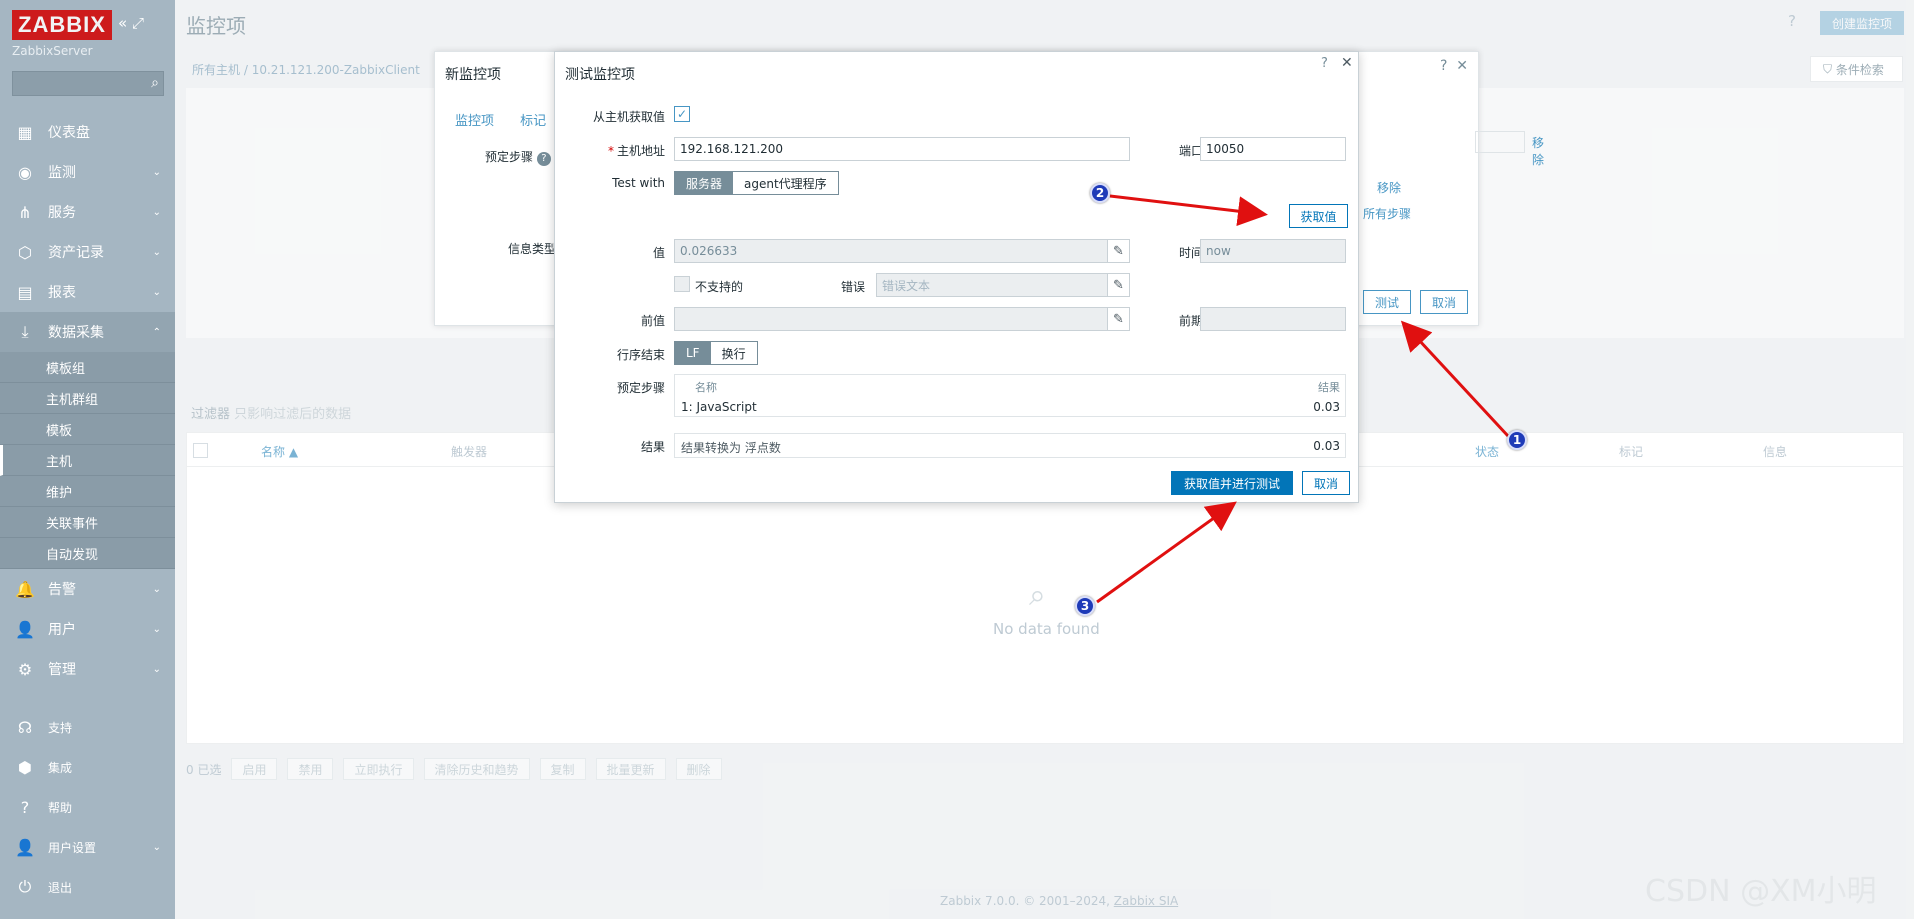 Image resolution: width=1914 pixels, height=919 pixels. Describe the element at coordinates (640, 151) in the screenshot. I see `host-address-label-text: 主机地址` at that location.